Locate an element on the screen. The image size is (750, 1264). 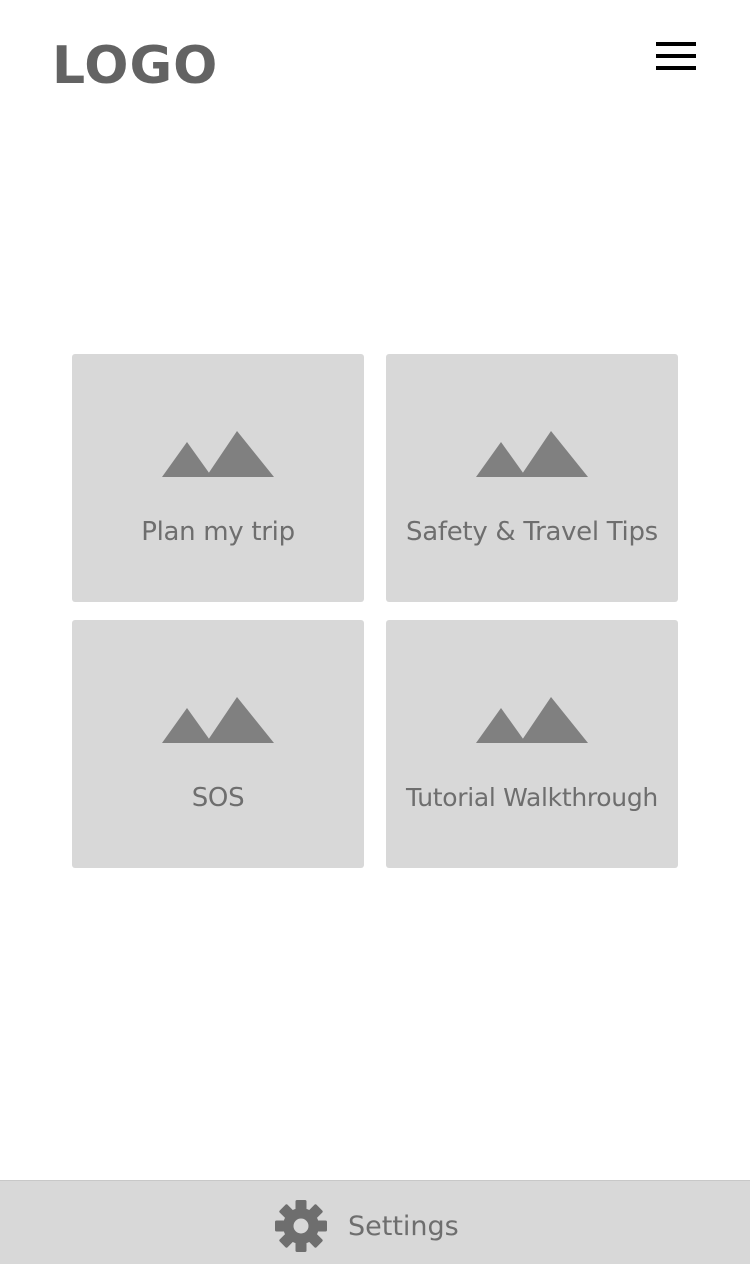
tile-label: Tutorial Walkthrough is located at coordinates (532, 797).